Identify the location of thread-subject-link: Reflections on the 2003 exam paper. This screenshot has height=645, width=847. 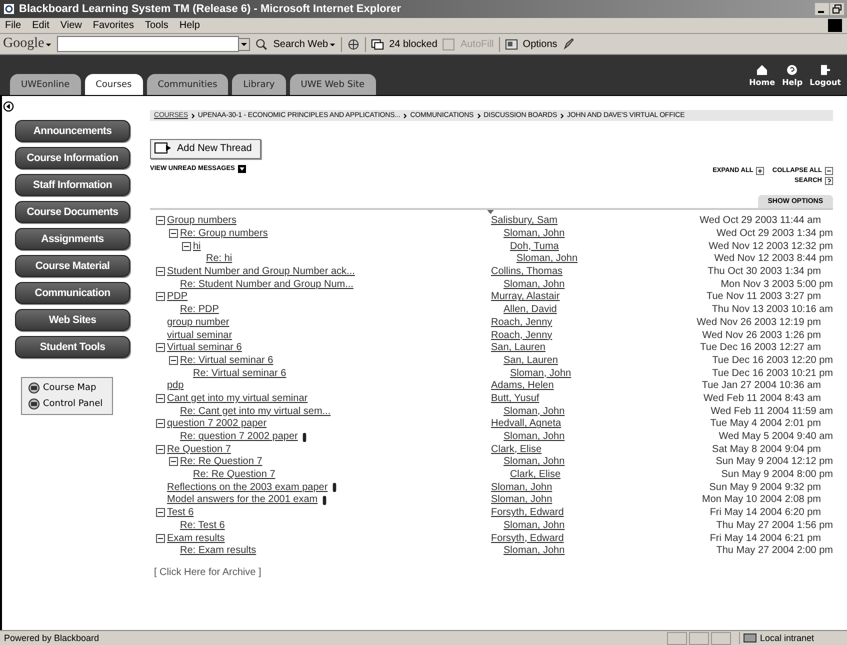
(247, 487).